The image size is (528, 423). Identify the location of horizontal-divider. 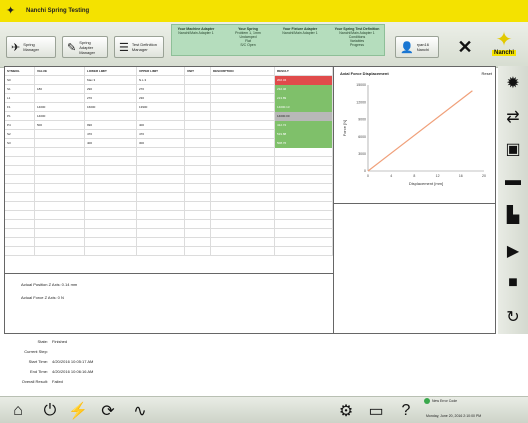
(415, 203).